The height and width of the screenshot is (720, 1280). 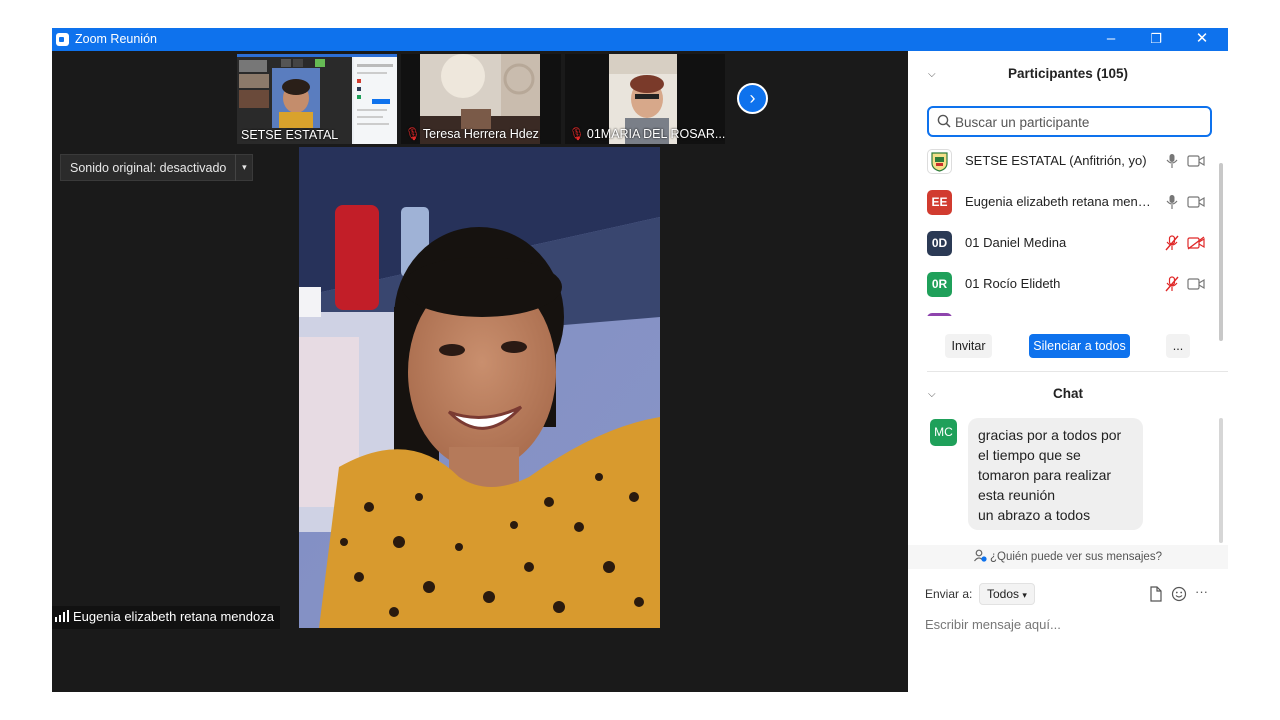 I want to click on avatar: 0R, so click(x=939, y=284).